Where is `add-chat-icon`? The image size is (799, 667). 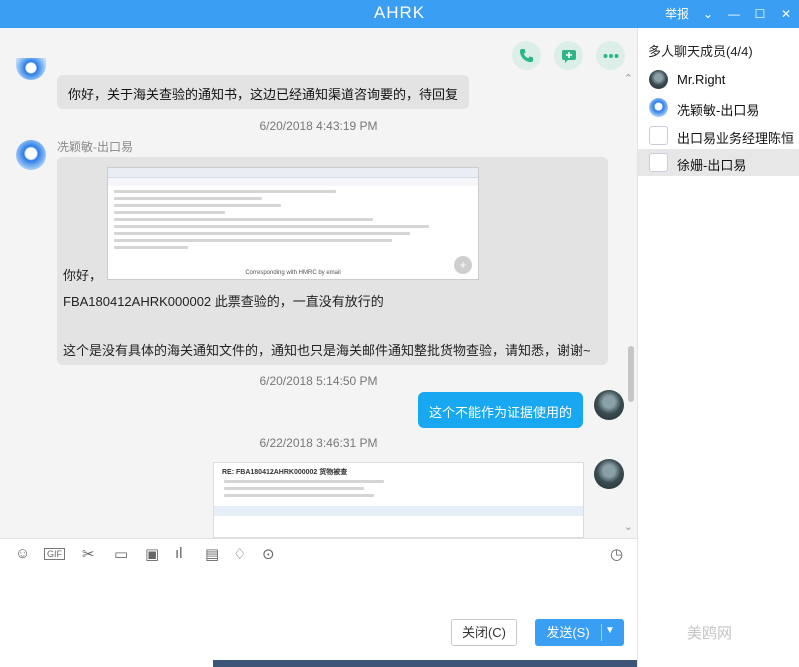
add-chat-icon is located at coordinates (568, 55).